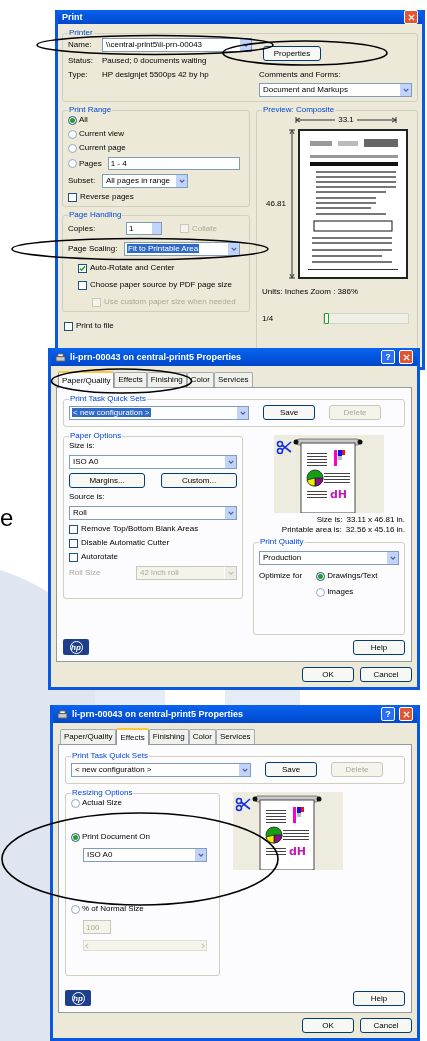 Image resolution: width=427 pixels, height=1041 pixels. I want to click on field-label: Comments and Forms:, so click(300, 75).